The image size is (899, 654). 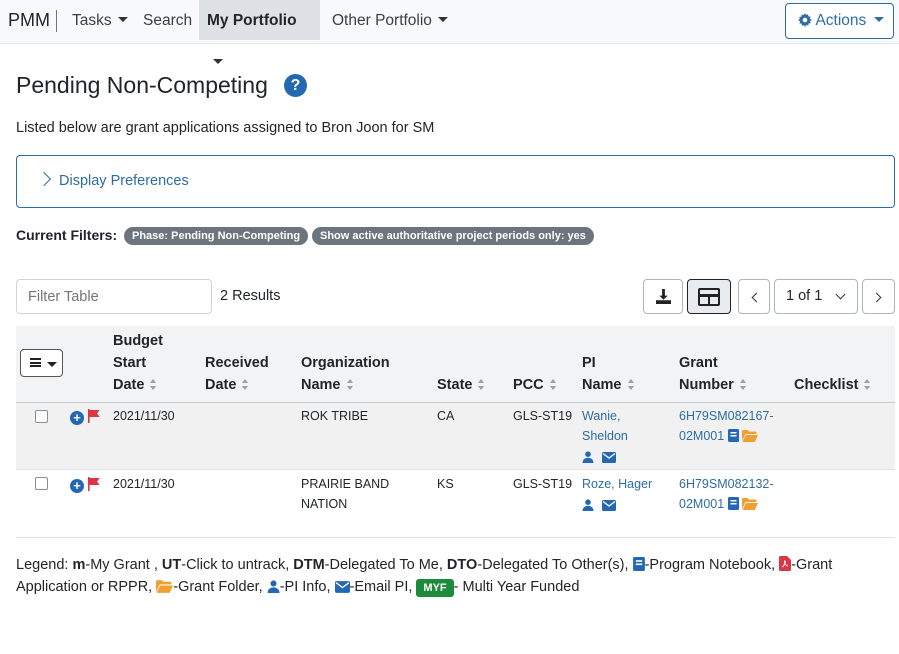 I want to click on chevron-down-icon, so click(x=840, y=294).